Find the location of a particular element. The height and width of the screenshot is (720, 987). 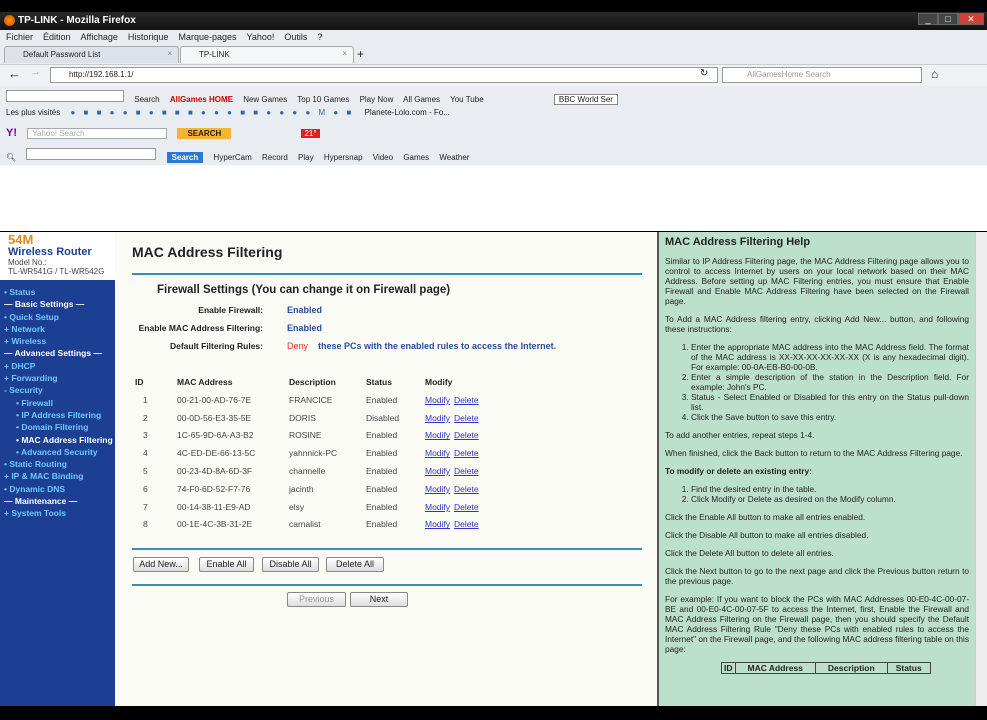

hypersnap-button: Hypersnap is located at coordinates (343, 157).